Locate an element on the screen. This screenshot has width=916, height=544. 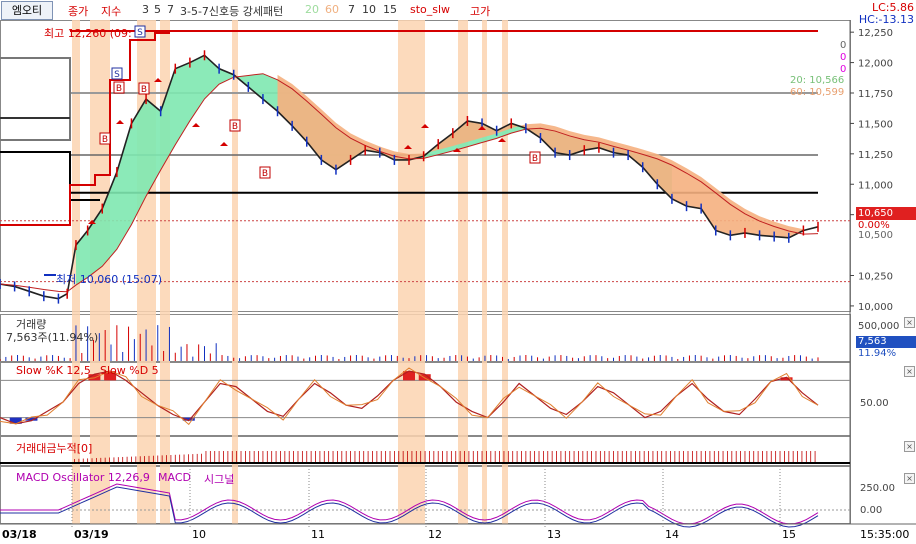
x-label-15: 15 is located at coordinates (789, 534).